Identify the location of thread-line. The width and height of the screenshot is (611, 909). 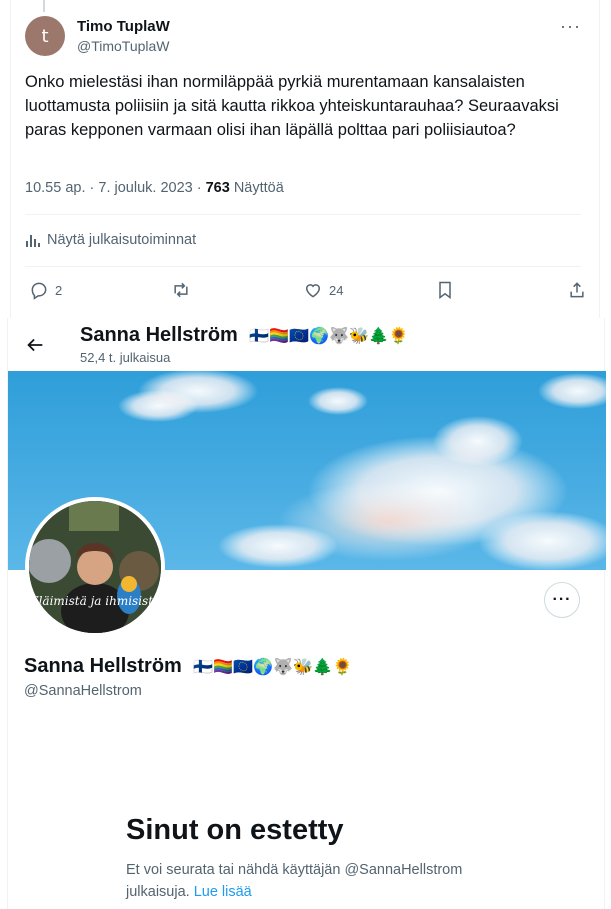
(44, 6).